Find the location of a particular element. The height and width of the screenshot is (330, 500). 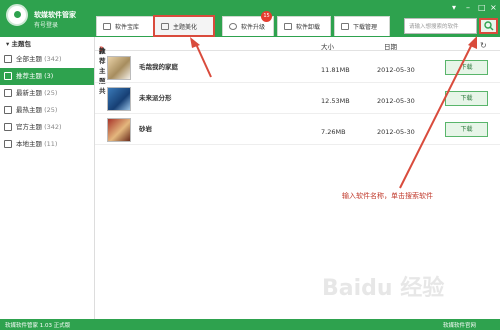

maximize-icon: □ is located at coordinates (482, 7).